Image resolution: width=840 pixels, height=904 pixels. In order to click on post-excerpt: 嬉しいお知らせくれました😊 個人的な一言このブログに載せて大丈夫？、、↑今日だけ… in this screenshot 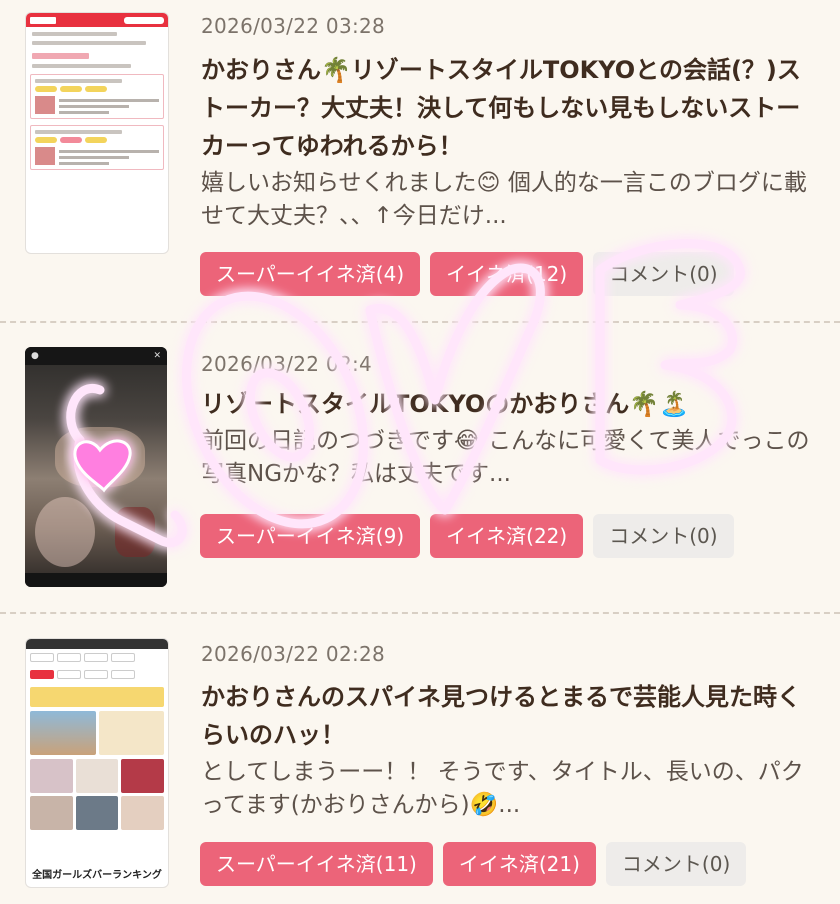, I will do `click(504, 199)`.